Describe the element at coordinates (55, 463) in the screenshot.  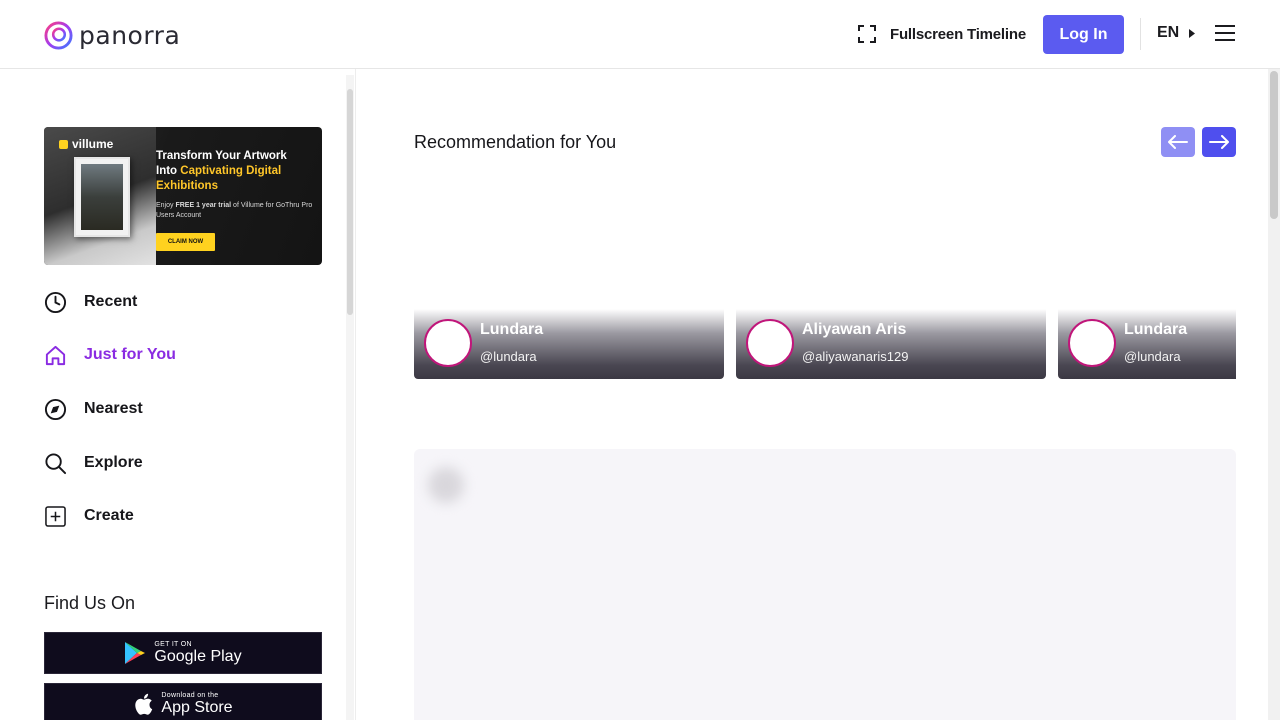
I see `search-icon` at that location.